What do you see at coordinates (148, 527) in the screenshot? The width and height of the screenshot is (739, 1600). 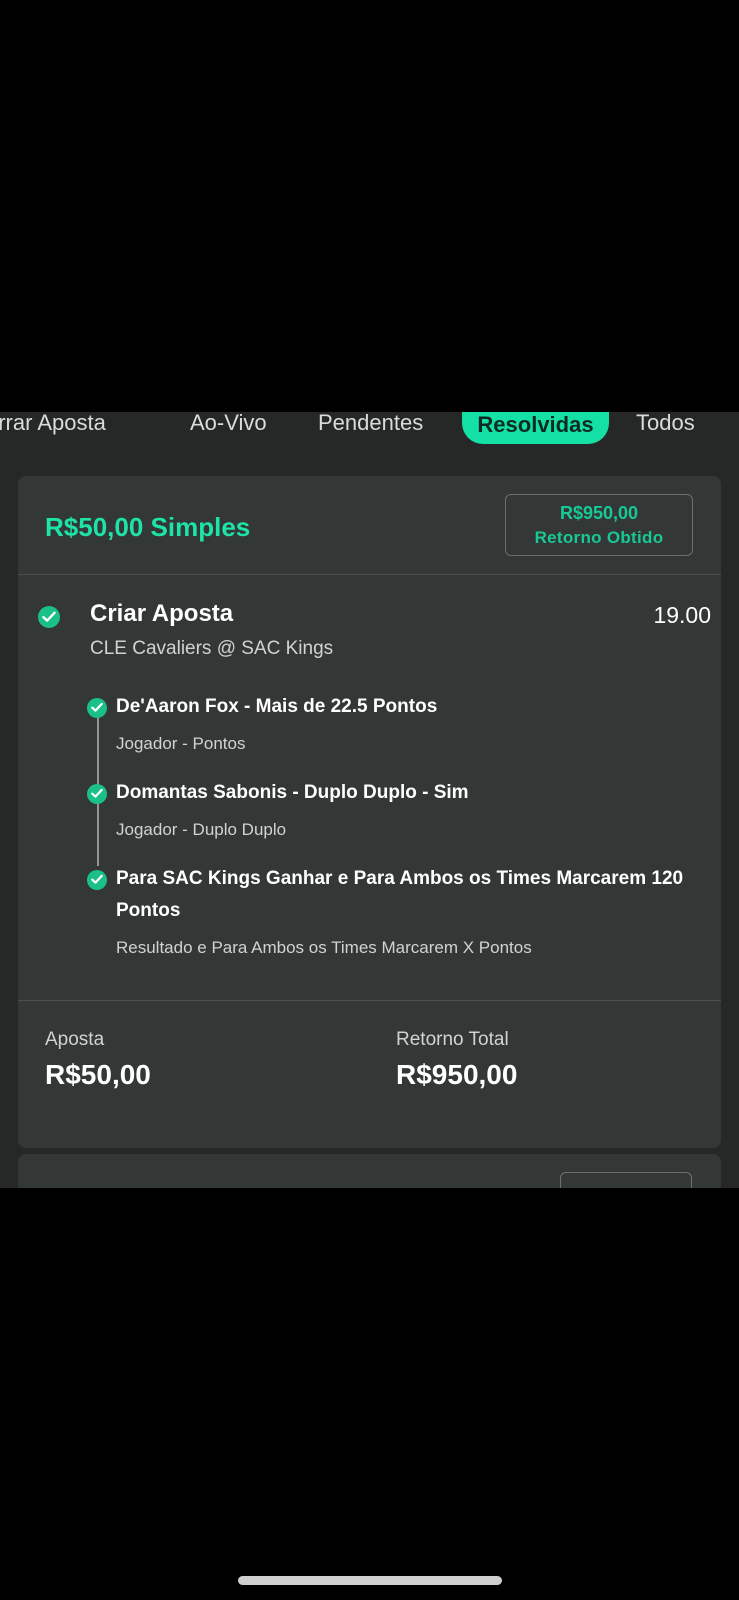 I see `stake-title: R$50,00 Simples` at bounding box center [148, 527].